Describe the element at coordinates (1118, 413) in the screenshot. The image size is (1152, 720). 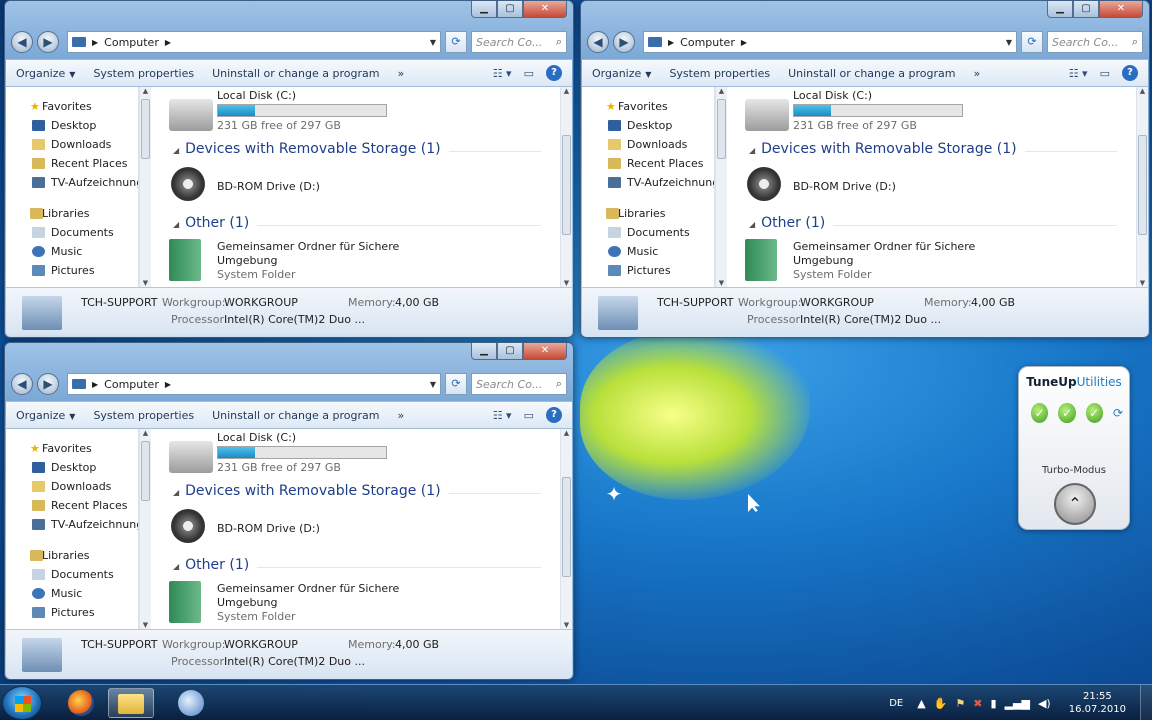
I see `refresh-icon: ⟳` at that location.